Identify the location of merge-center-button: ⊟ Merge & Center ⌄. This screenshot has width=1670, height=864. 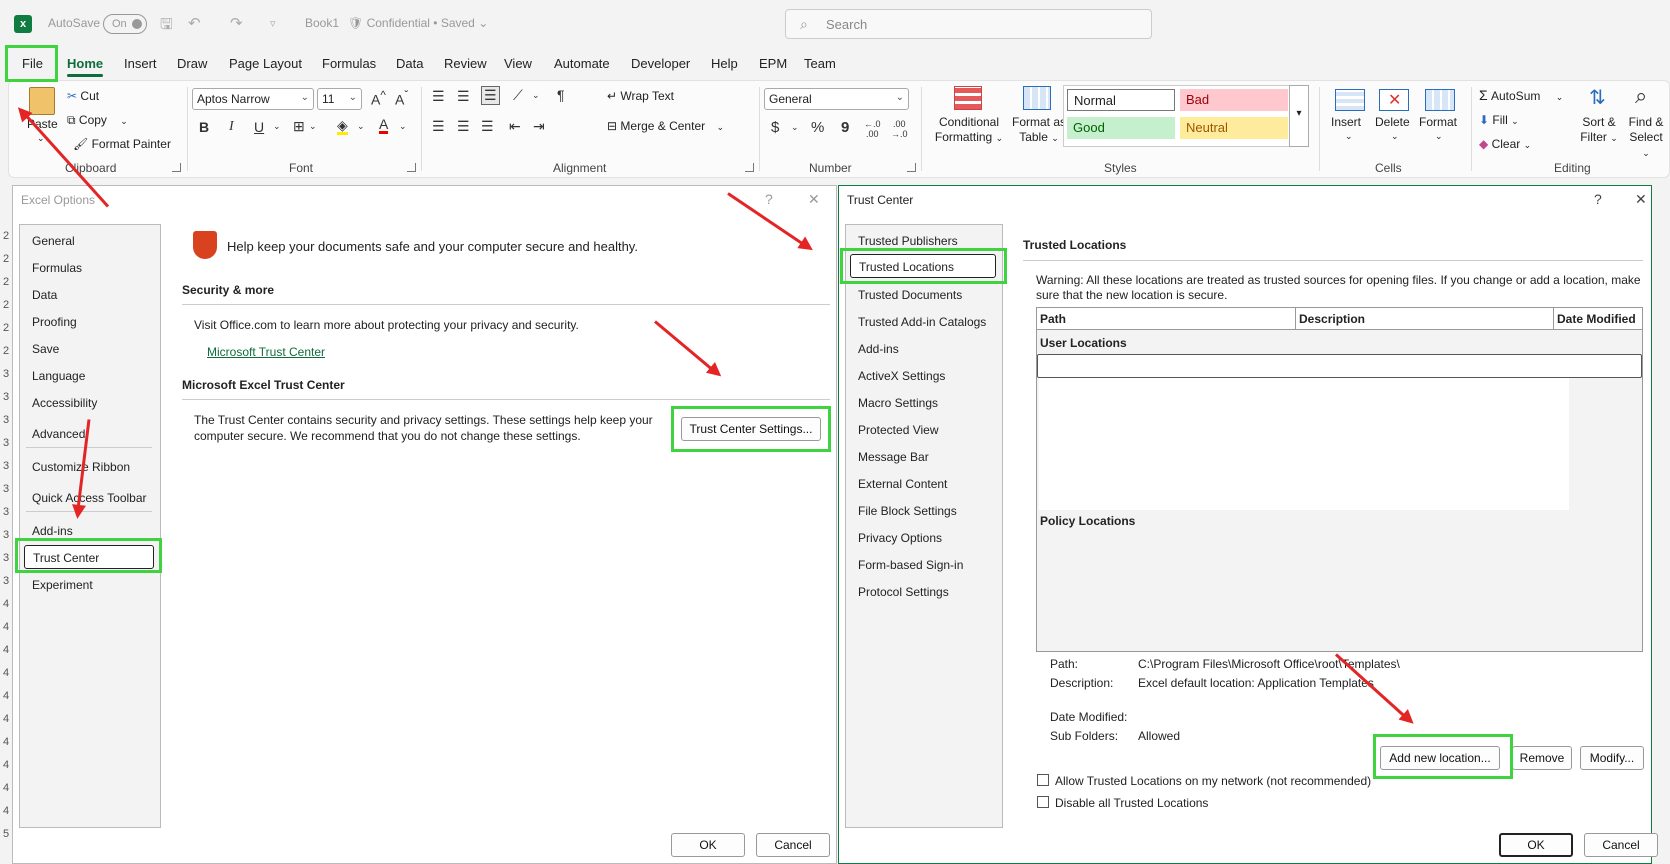
(665, 126).